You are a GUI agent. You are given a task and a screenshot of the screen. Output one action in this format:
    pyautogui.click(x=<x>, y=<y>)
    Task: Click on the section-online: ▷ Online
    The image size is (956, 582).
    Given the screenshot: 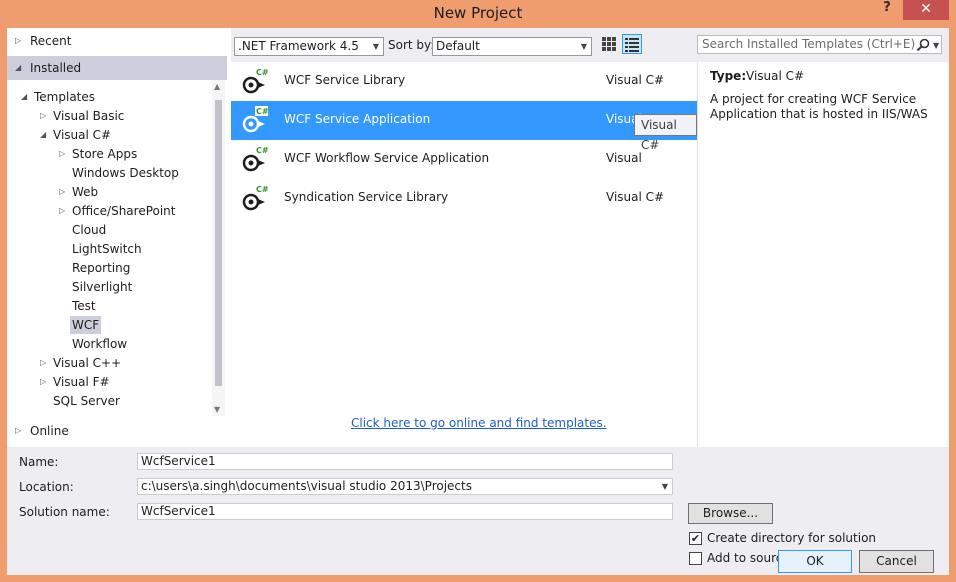 What is the action you would take?
    pyautogui.click(x=117, y=431)
    